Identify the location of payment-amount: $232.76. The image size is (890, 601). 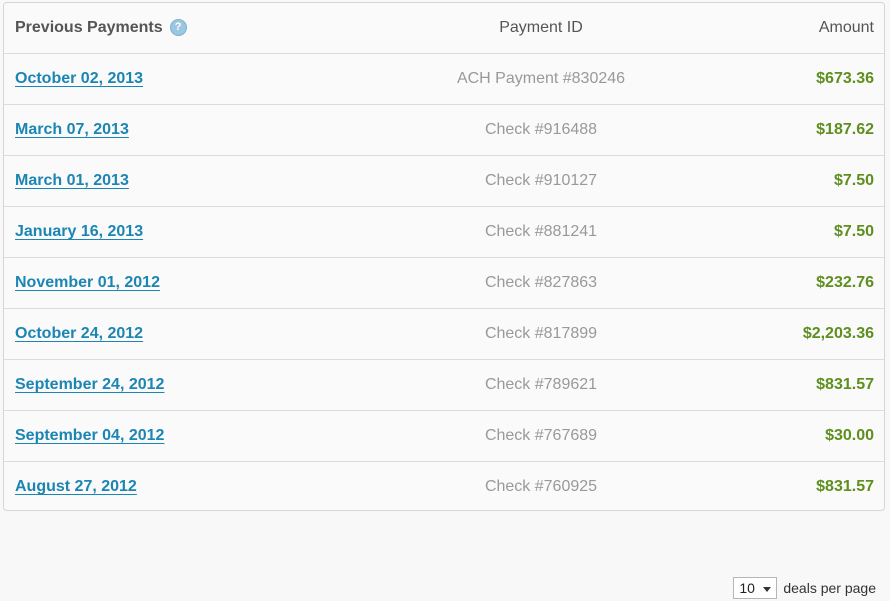
(845, 282).